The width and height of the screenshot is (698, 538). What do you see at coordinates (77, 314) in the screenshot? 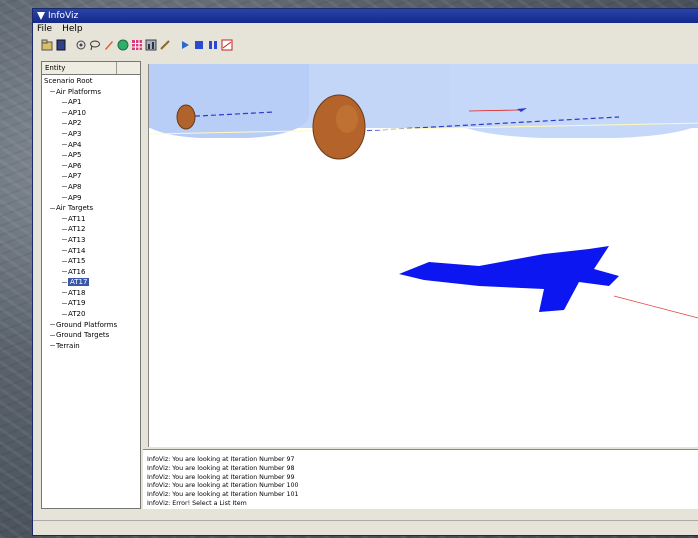
I see `tree-item-label: AT20` at bounding box center [77, 314].